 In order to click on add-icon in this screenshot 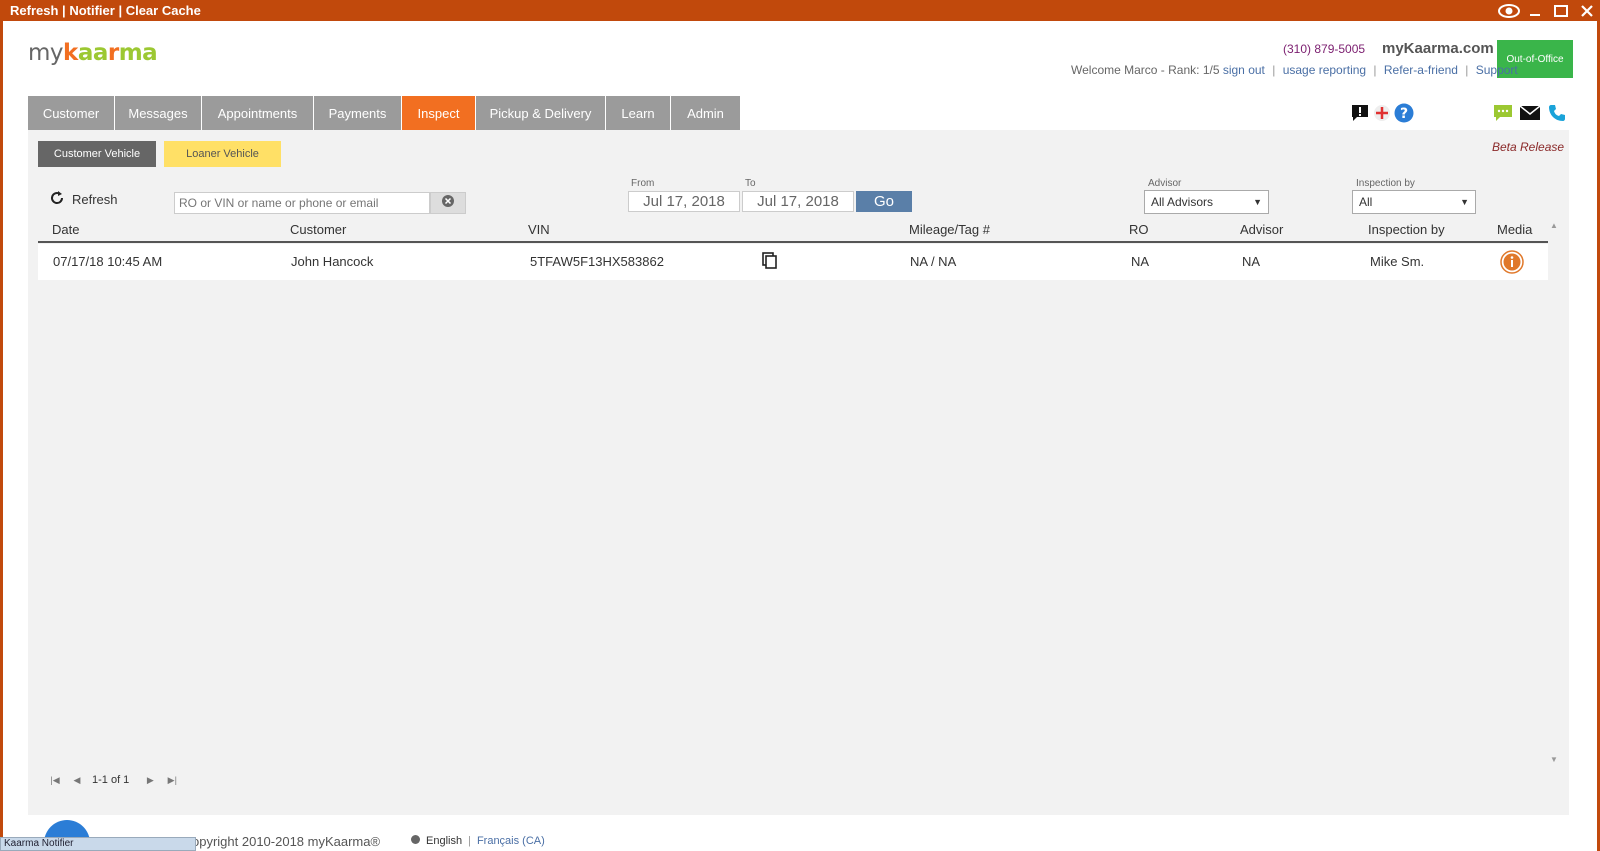, I will do `click(1382, 113)`.